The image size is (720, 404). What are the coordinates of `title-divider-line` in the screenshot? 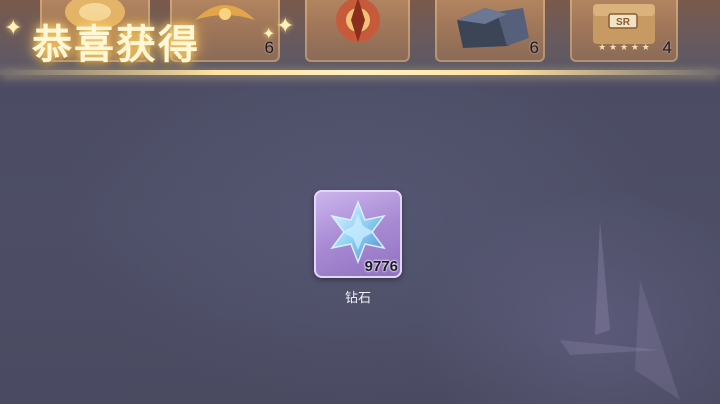 It's located at (360, 72).